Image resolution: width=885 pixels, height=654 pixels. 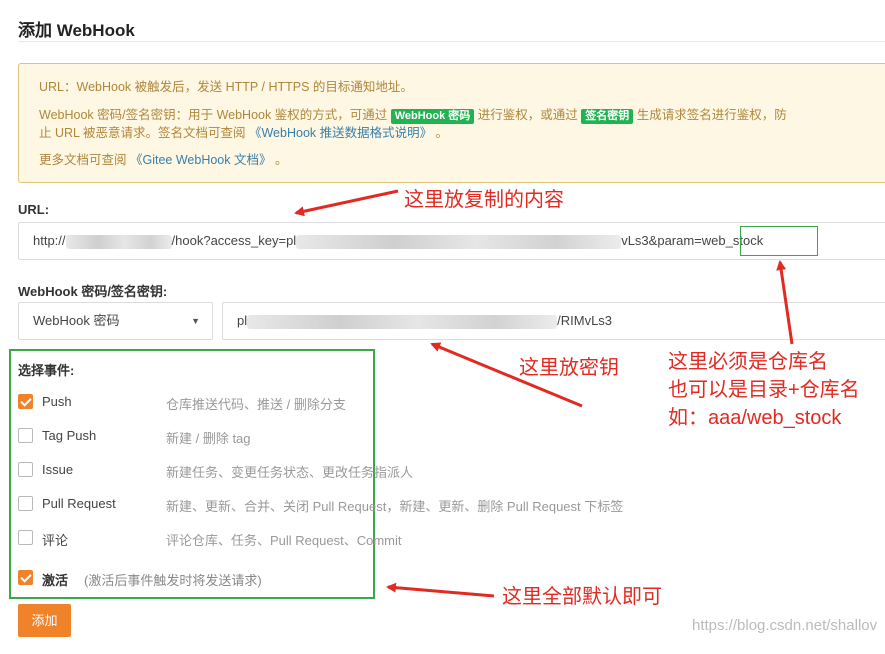 What do you see at coordinates (484, 200) in the screenshot?
I see `annotation-url: 这里放复制的内容` at bounding box center [484, 200].